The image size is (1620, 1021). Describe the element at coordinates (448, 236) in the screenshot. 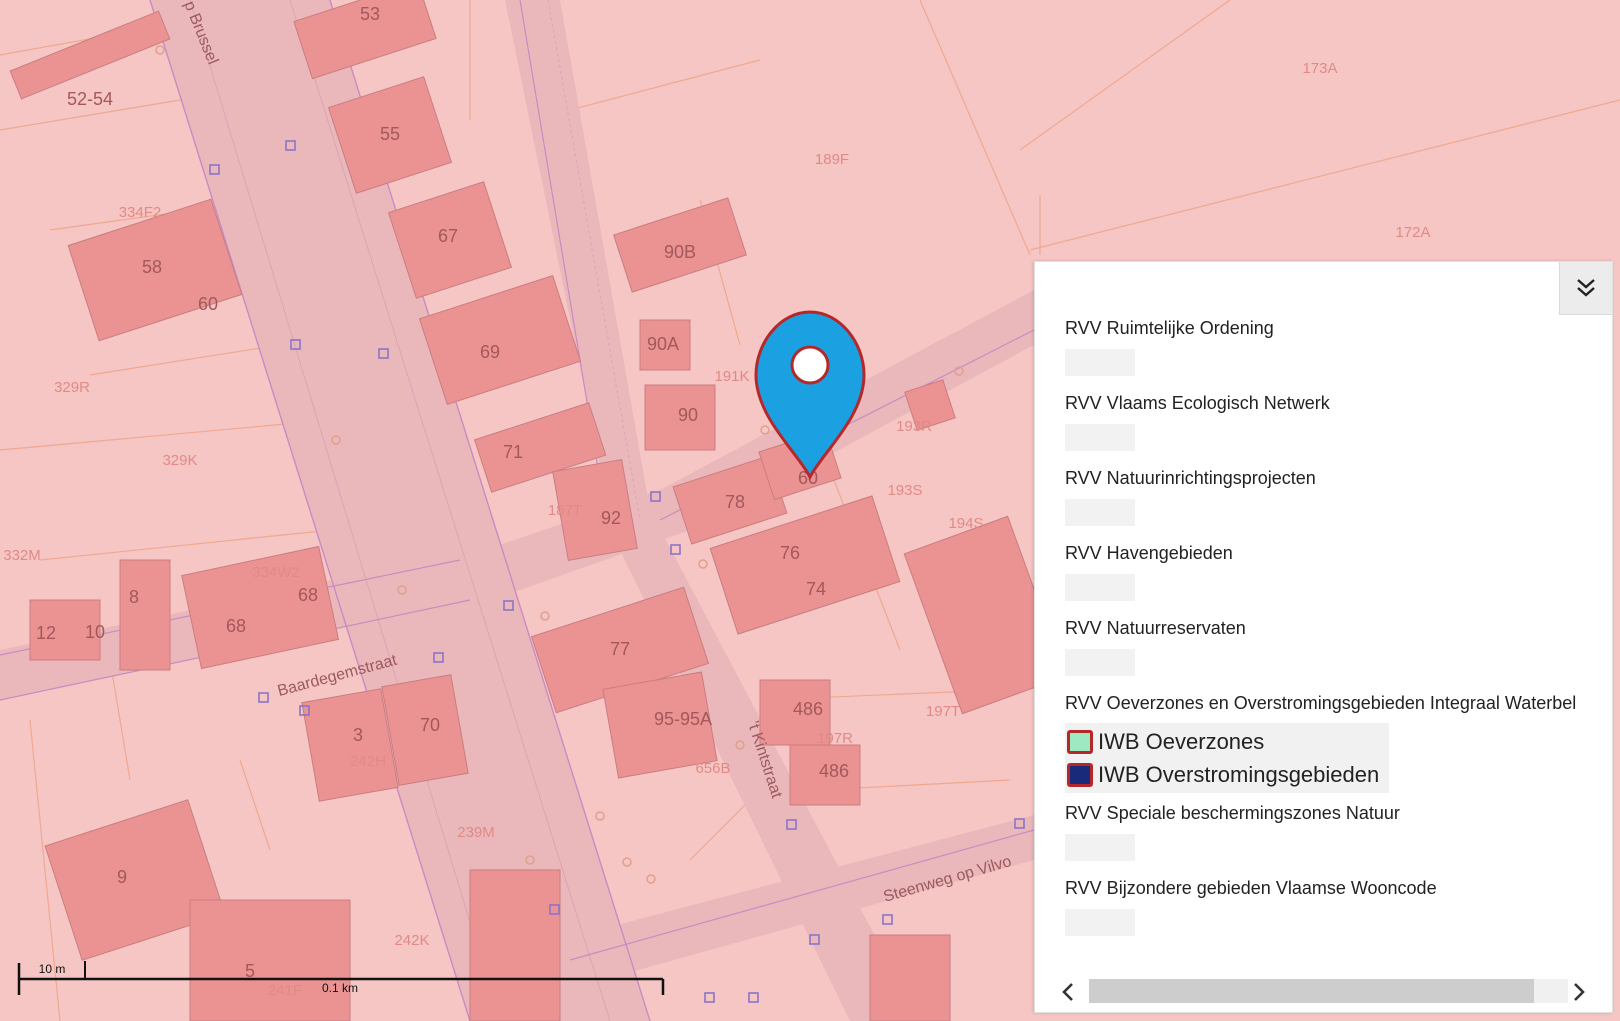

I see `house-number: 67` at that location.